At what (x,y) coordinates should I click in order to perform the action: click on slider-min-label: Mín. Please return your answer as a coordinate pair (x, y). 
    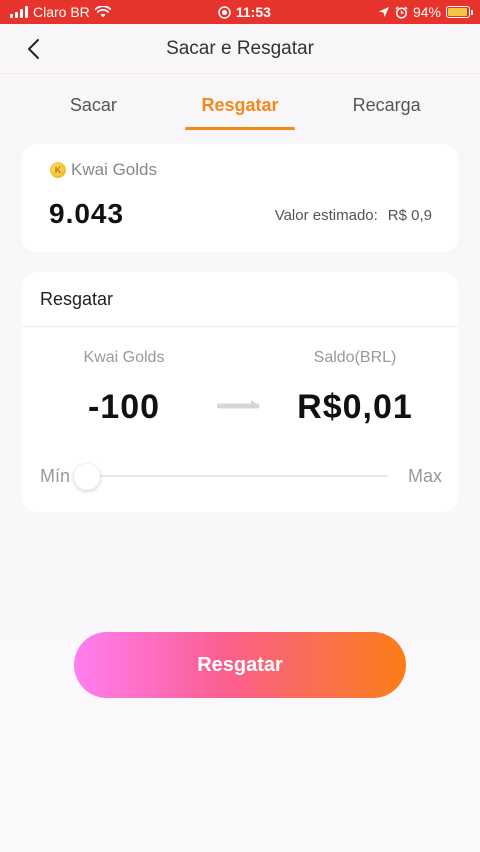
    Looking at the image, I should click on (55, 476).